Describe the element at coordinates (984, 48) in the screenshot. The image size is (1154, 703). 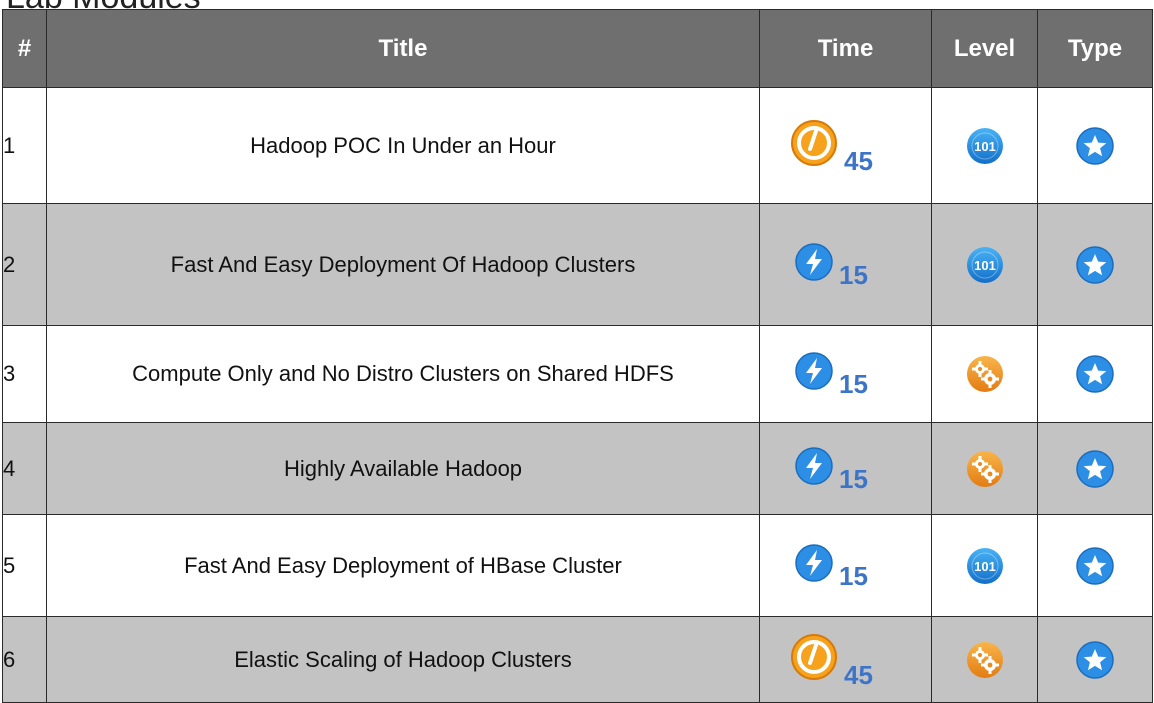
I see `column-header-level: Level` at that location.